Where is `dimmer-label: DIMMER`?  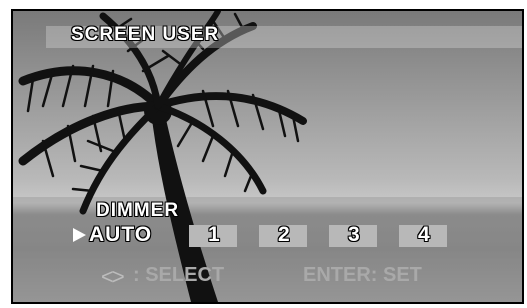
dimmer-label: DIMMER is located at coordinates (138, 210).